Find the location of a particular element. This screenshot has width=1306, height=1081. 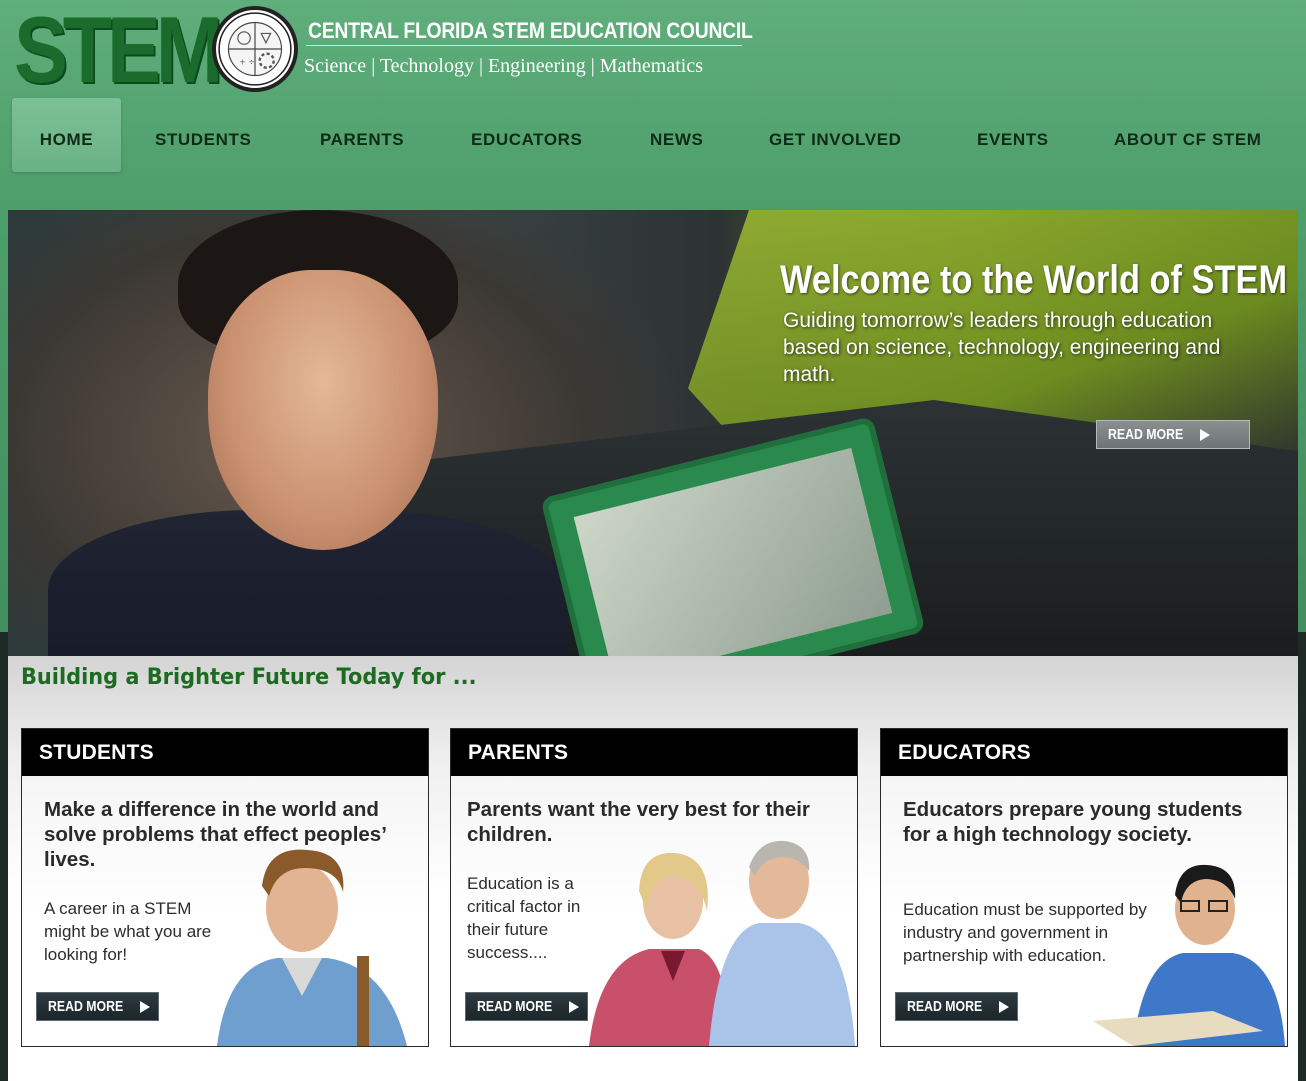

nav-about-cf-stem: ABOUT CF STEM is located at coordinates (1188, 135).